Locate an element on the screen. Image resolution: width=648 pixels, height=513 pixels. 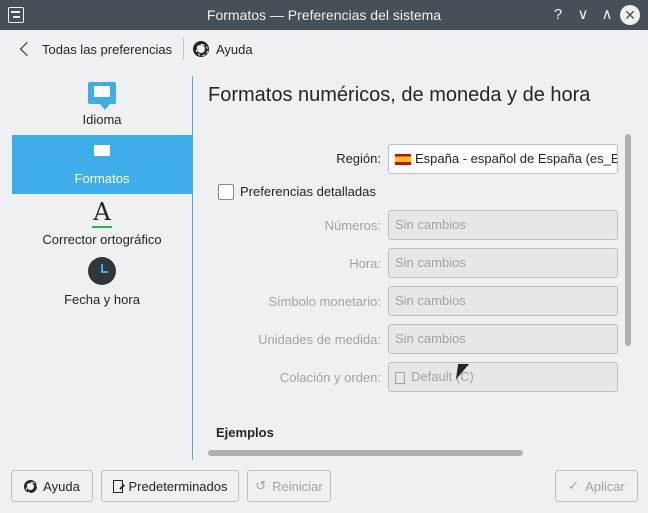
document-edit-icon is located at coordinates (117, 486).